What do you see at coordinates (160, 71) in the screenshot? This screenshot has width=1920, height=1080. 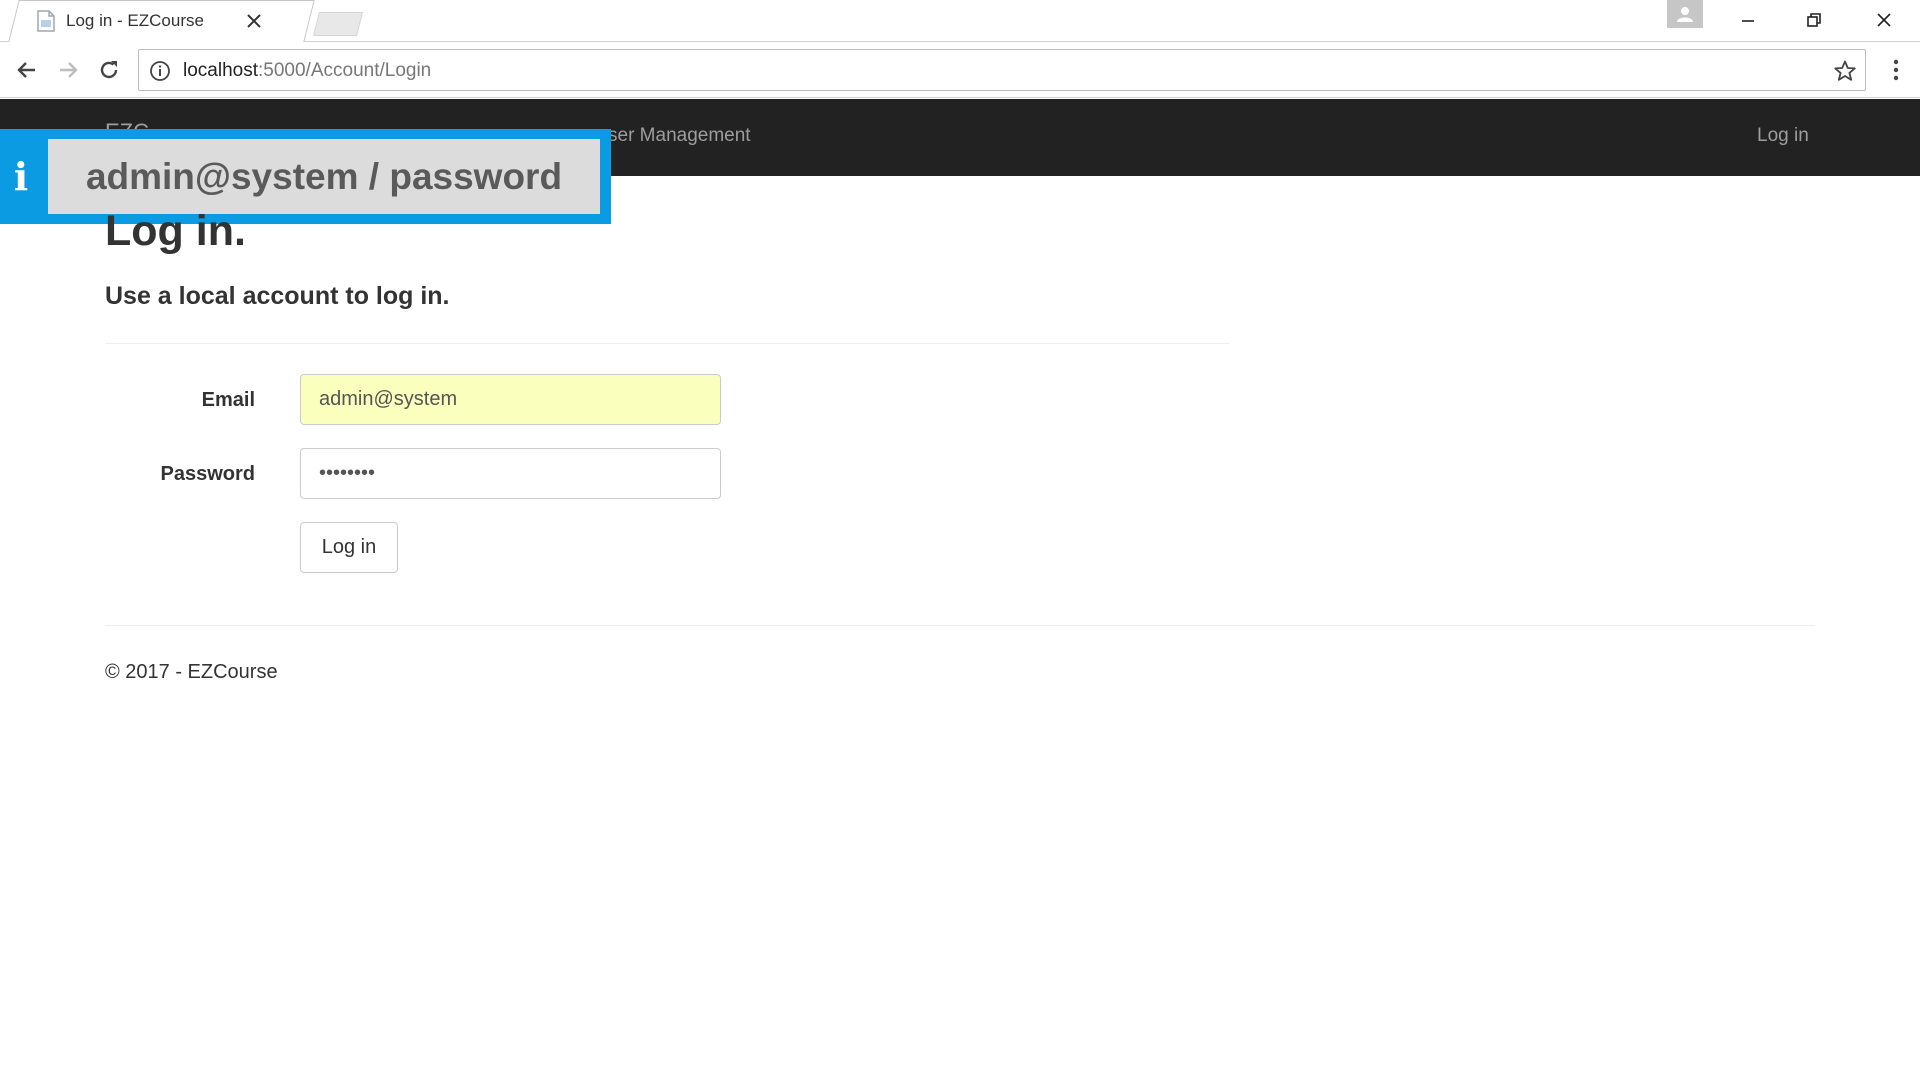 I see `site-info-icon` at bounding box center [160, 71].